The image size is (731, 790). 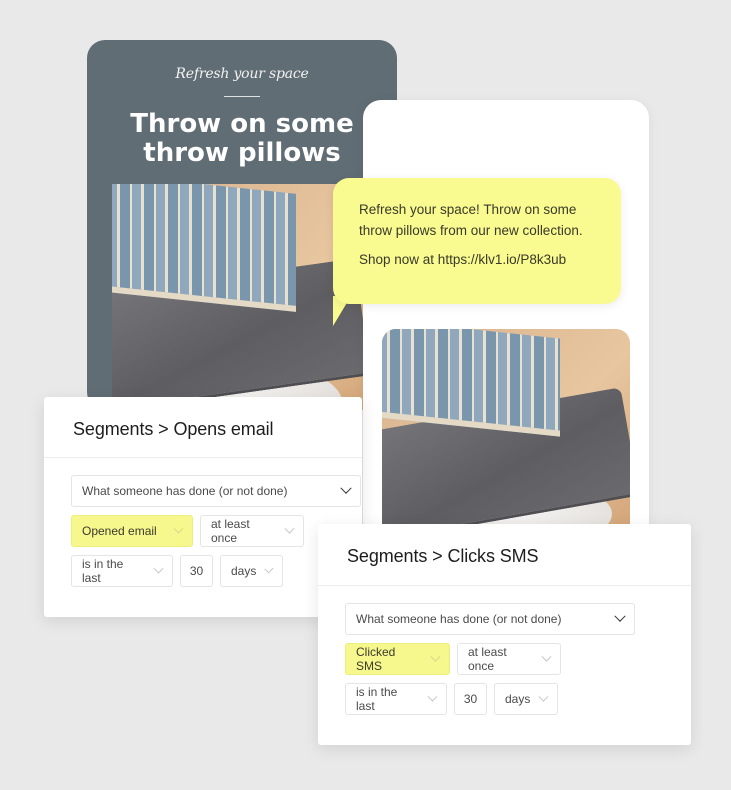 I want to click on sms-product-photo, so click(x=506, y=429).